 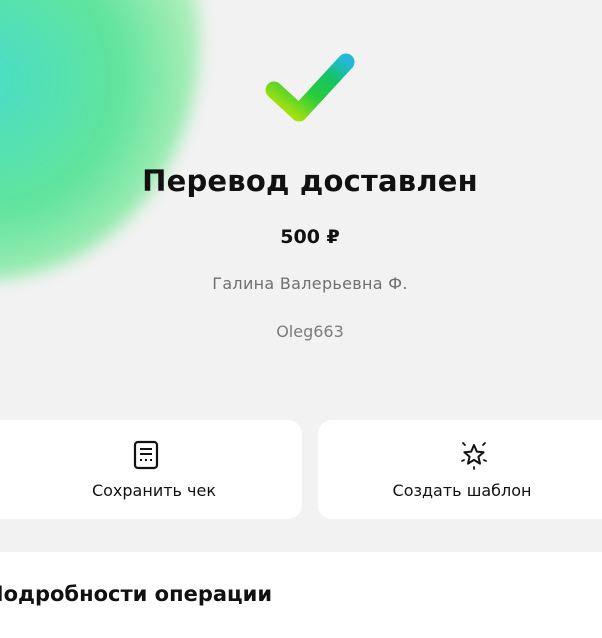 What do you see at coordinates (310, 283) in the screenshot?
I see `recipient-name: Галина Валерьевна Ф.` at bounding box center [310, 283].